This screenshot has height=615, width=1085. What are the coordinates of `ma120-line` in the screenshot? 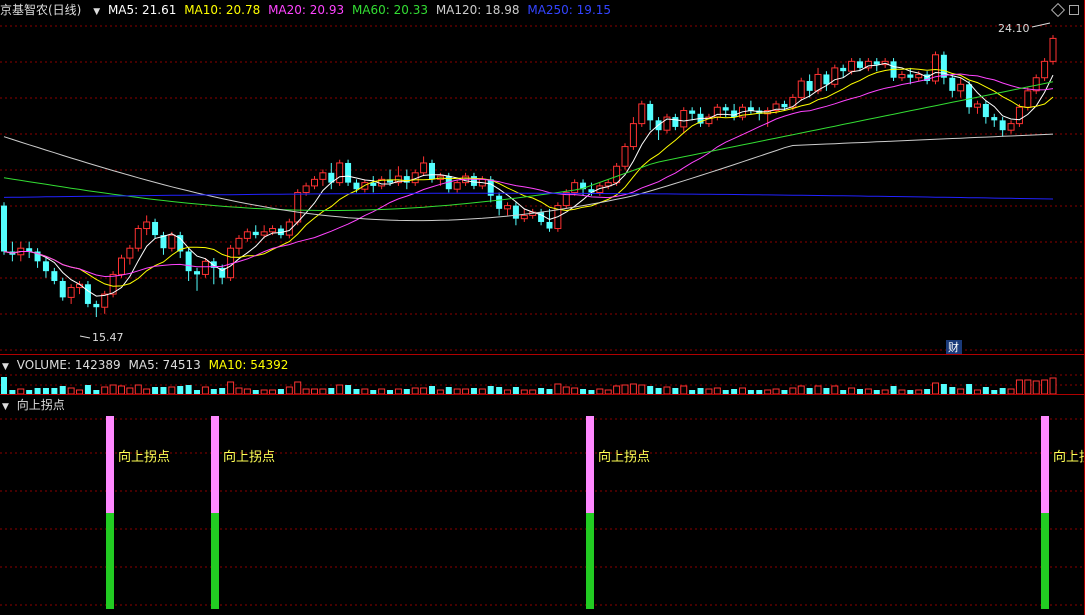 It's located at (528, 177).